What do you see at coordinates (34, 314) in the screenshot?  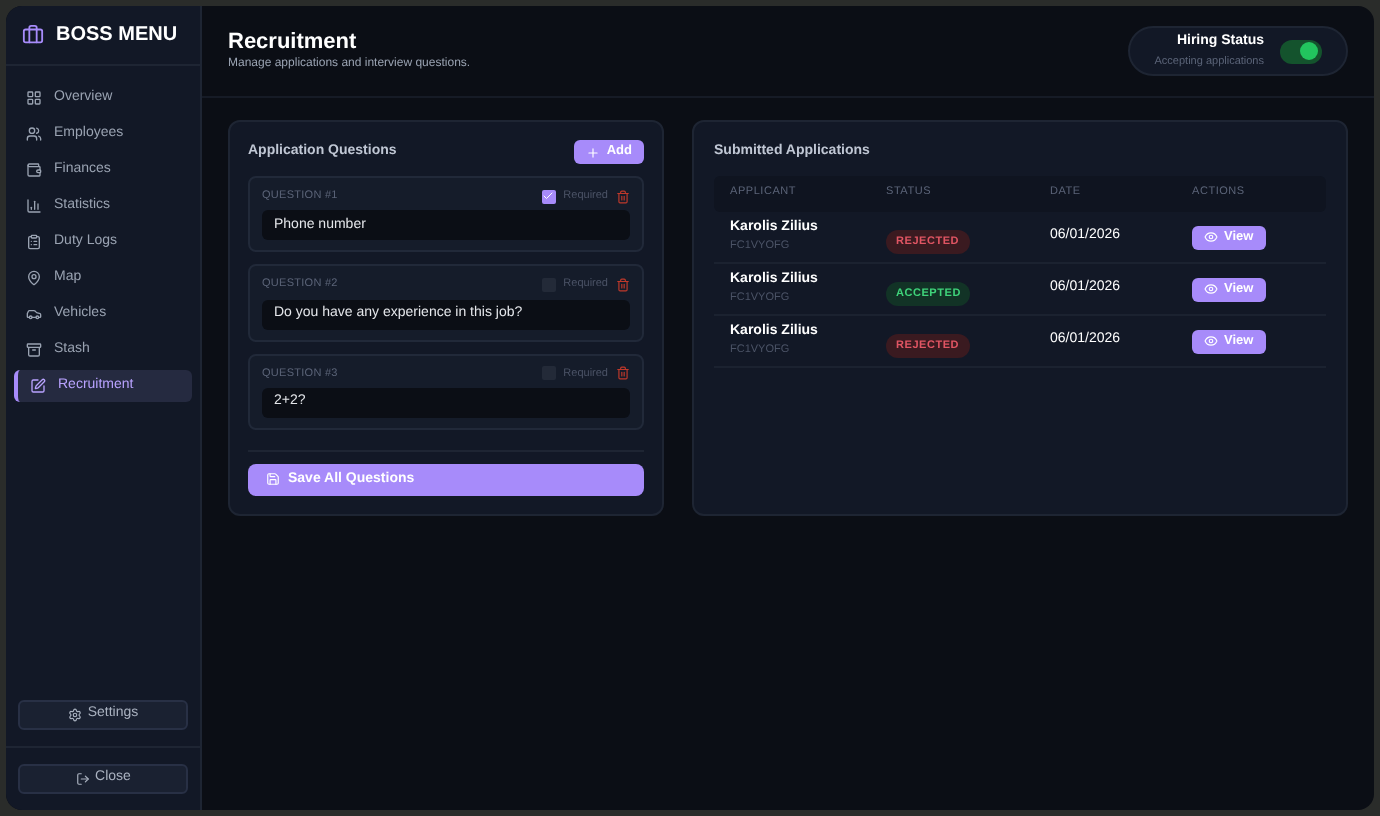 I see `car-icon` at bounding box center [34, 314].